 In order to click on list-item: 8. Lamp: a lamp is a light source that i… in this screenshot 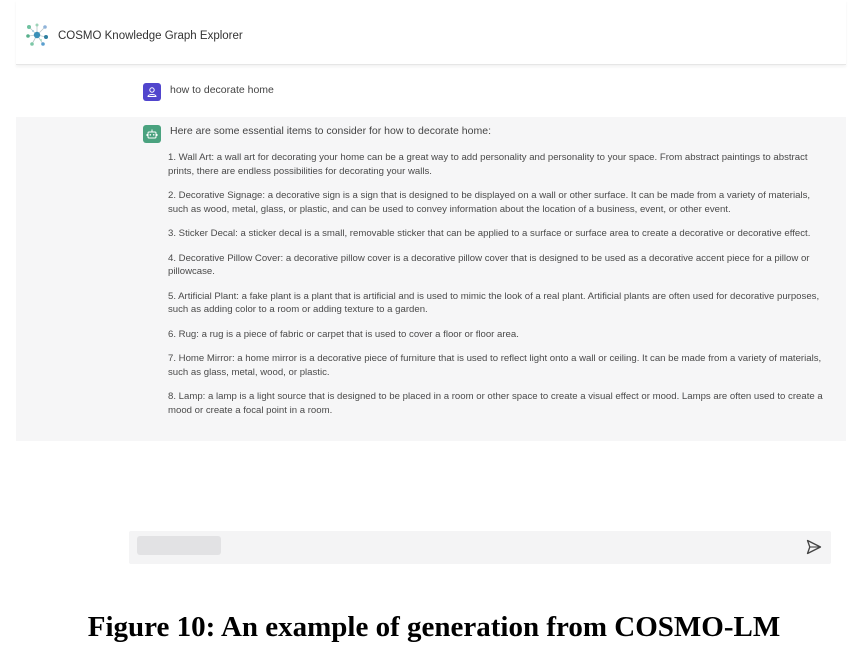, I will do `click(495, 403)`.